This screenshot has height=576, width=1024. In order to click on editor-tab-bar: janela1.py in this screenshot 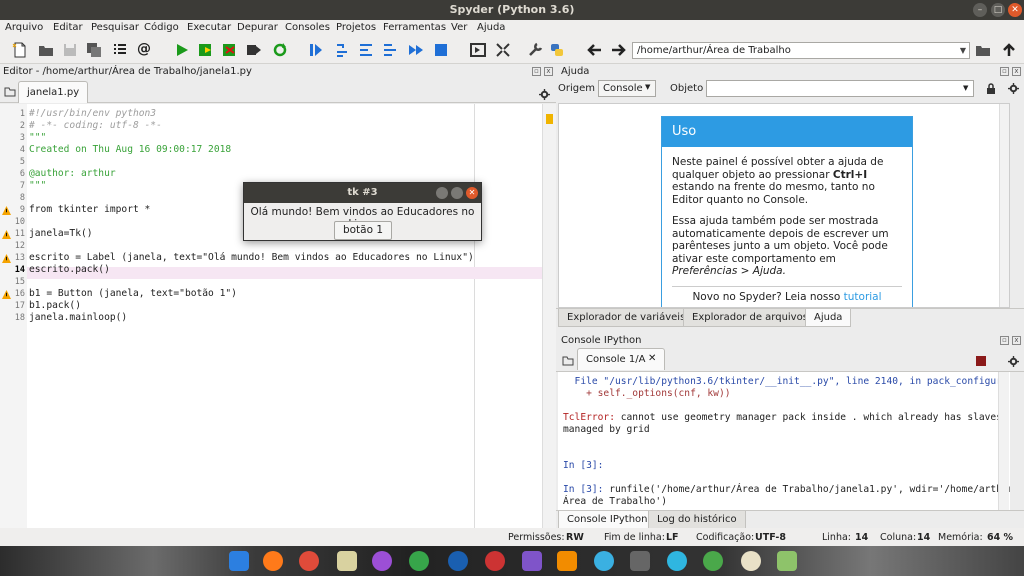, I will do `click(278, 91)`.